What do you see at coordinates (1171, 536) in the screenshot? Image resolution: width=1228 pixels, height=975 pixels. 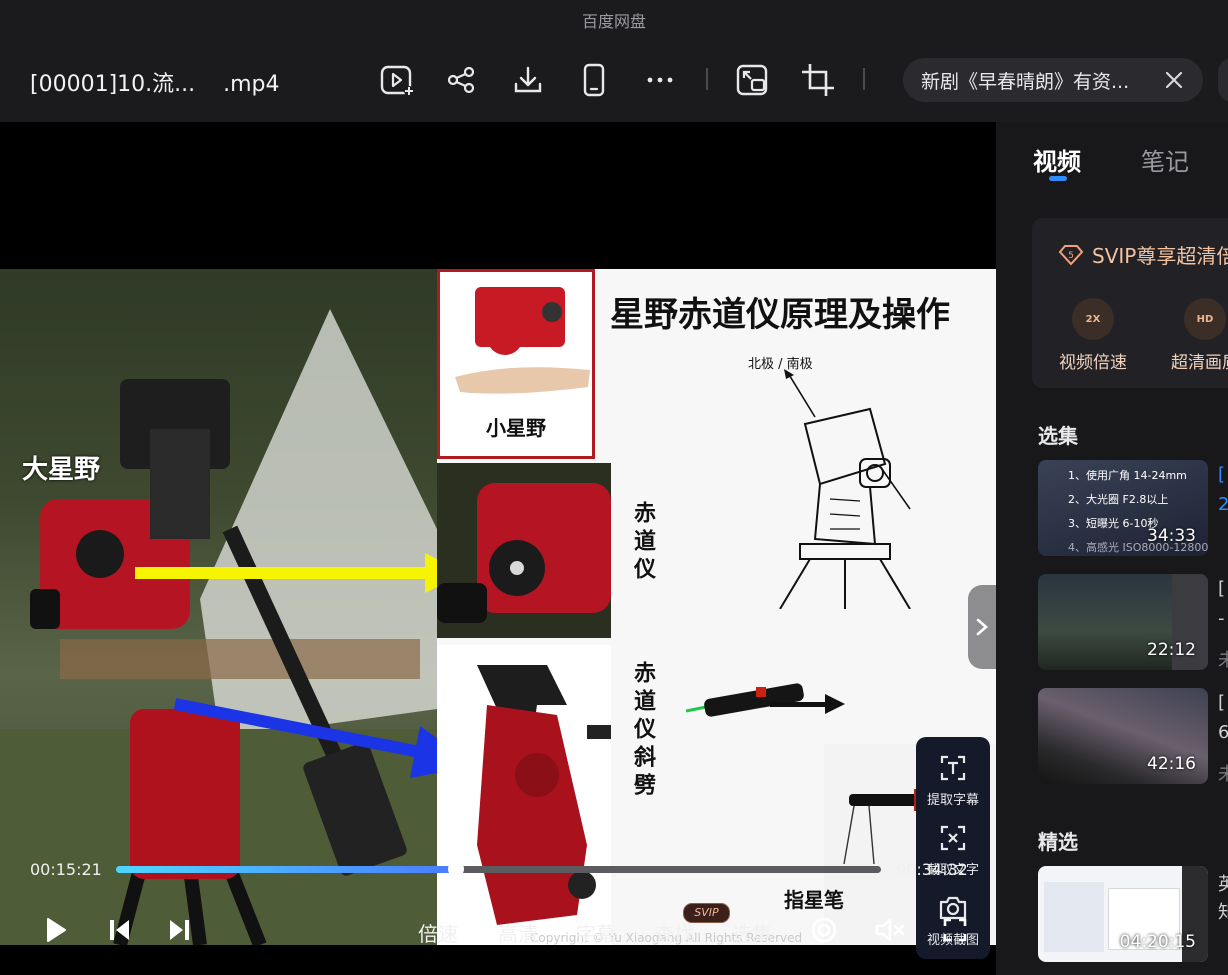 I see `episode-duration: 34:33` at bounding box center [1171, 536].